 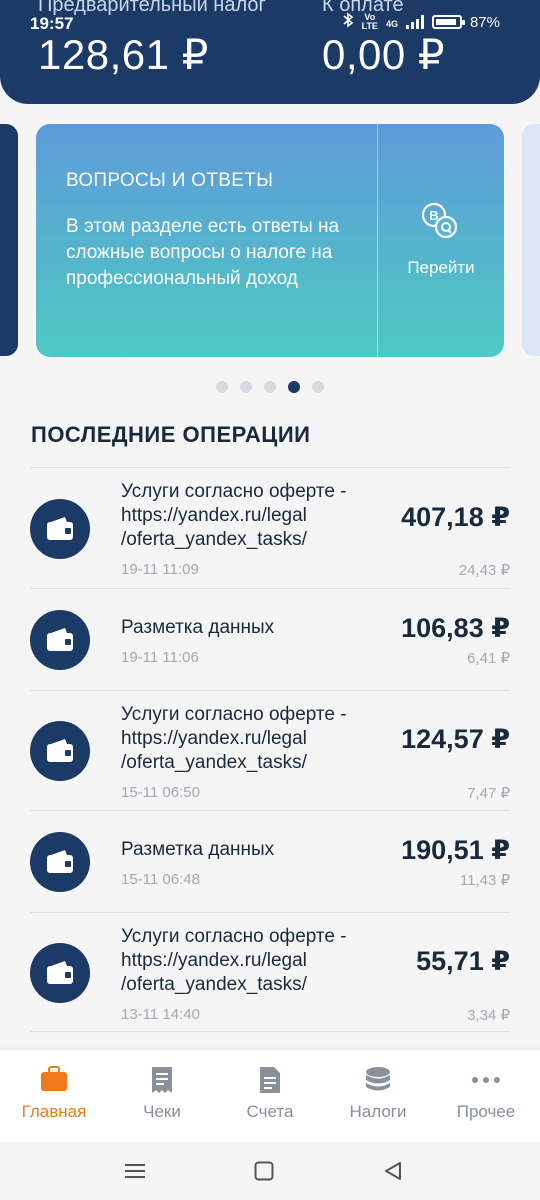 I want to click on signal-icon: 4G, so click(x=392, y=22).